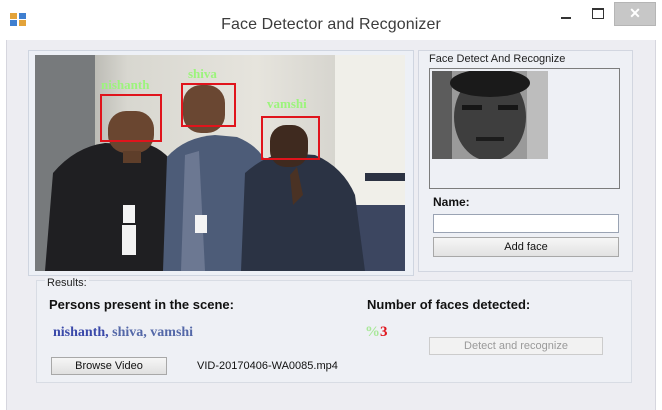 This screenshot has width=662, height=410. I want to click on close-icon: ✕, so click(635, 13).